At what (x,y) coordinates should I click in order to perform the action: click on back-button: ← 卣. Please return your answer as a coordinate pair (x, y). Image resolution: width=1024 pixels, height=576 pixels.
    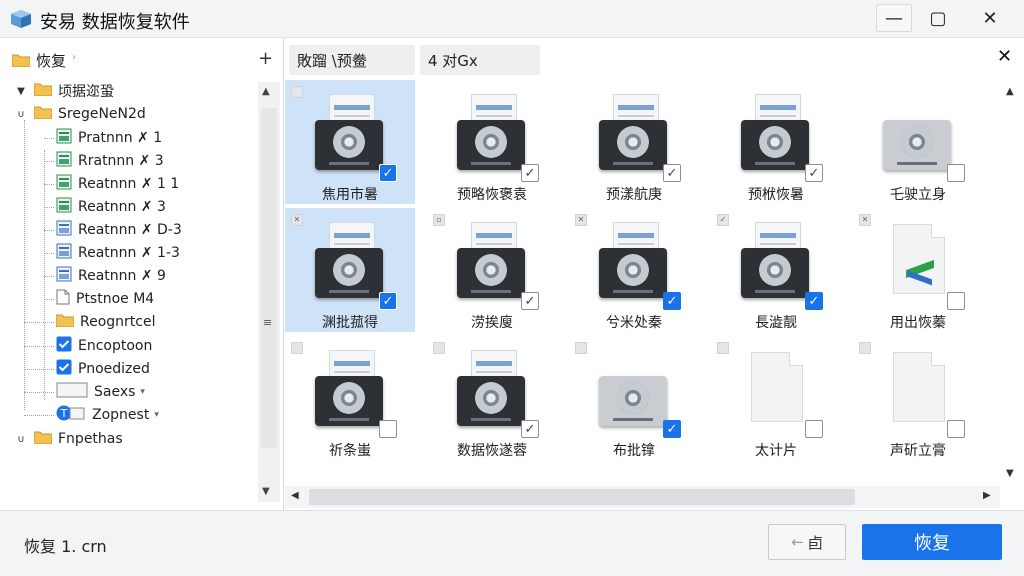
    Looking at the image, I should click on (807, 542).